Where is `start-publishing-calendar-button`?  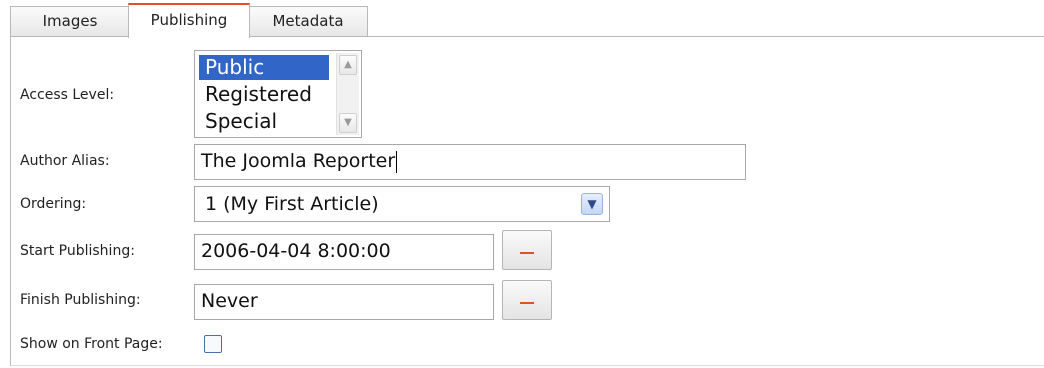 start-publishing-calendar-button is located at coordinates (527, 250).